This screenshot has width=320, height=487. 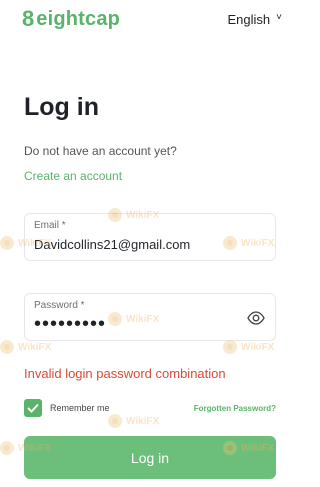 What do you see at coordinates (61, 107) in the screenshot?
I see `page-title: Log in` at bounding box center [61, 107].